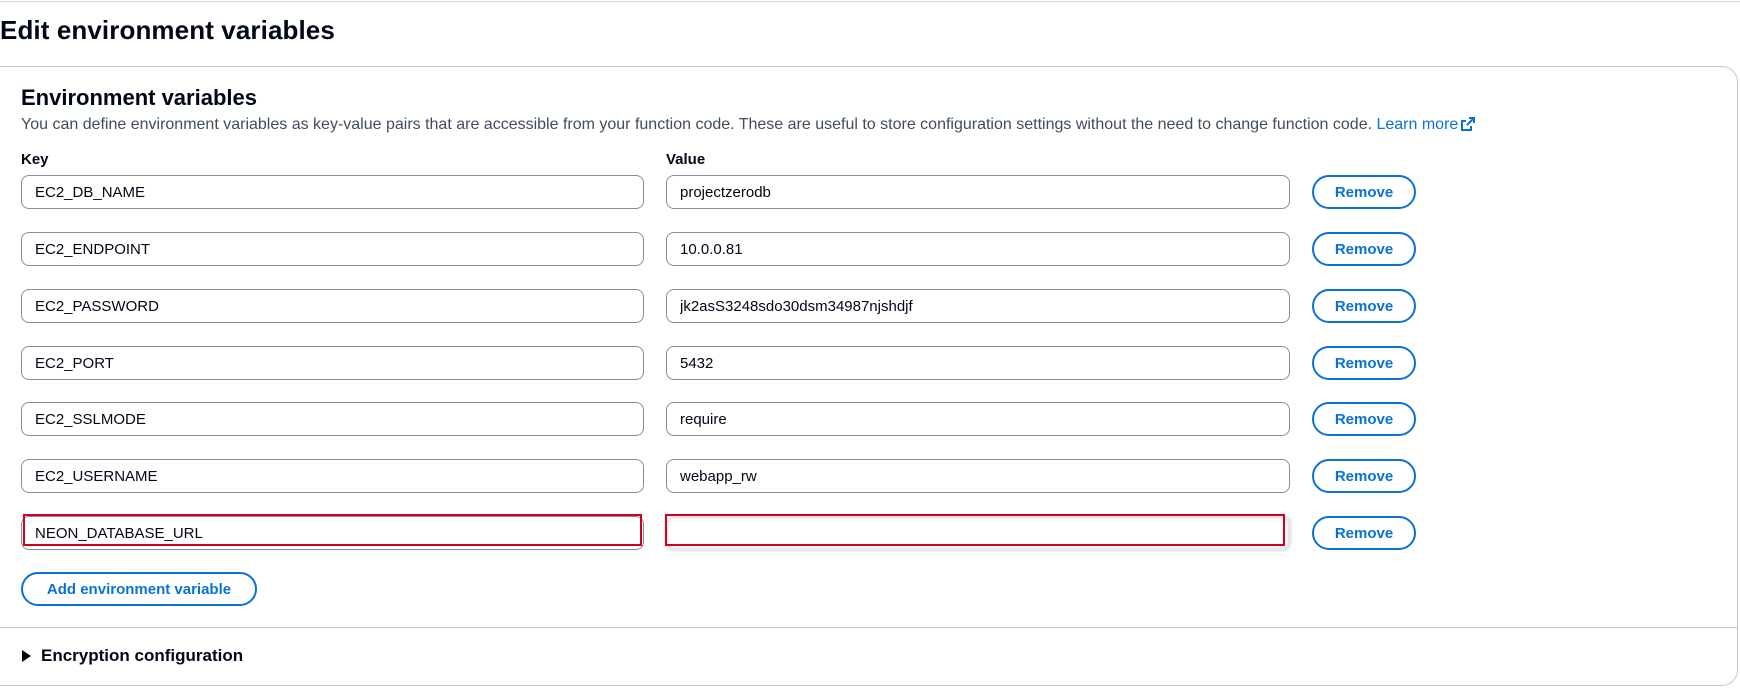 This screenshot has width=1740, height=688. What do you see at coordinates (1417, 124) in the screenshot?
I see `learn-more-label: Learn more` at bounding box center [1417, 124].